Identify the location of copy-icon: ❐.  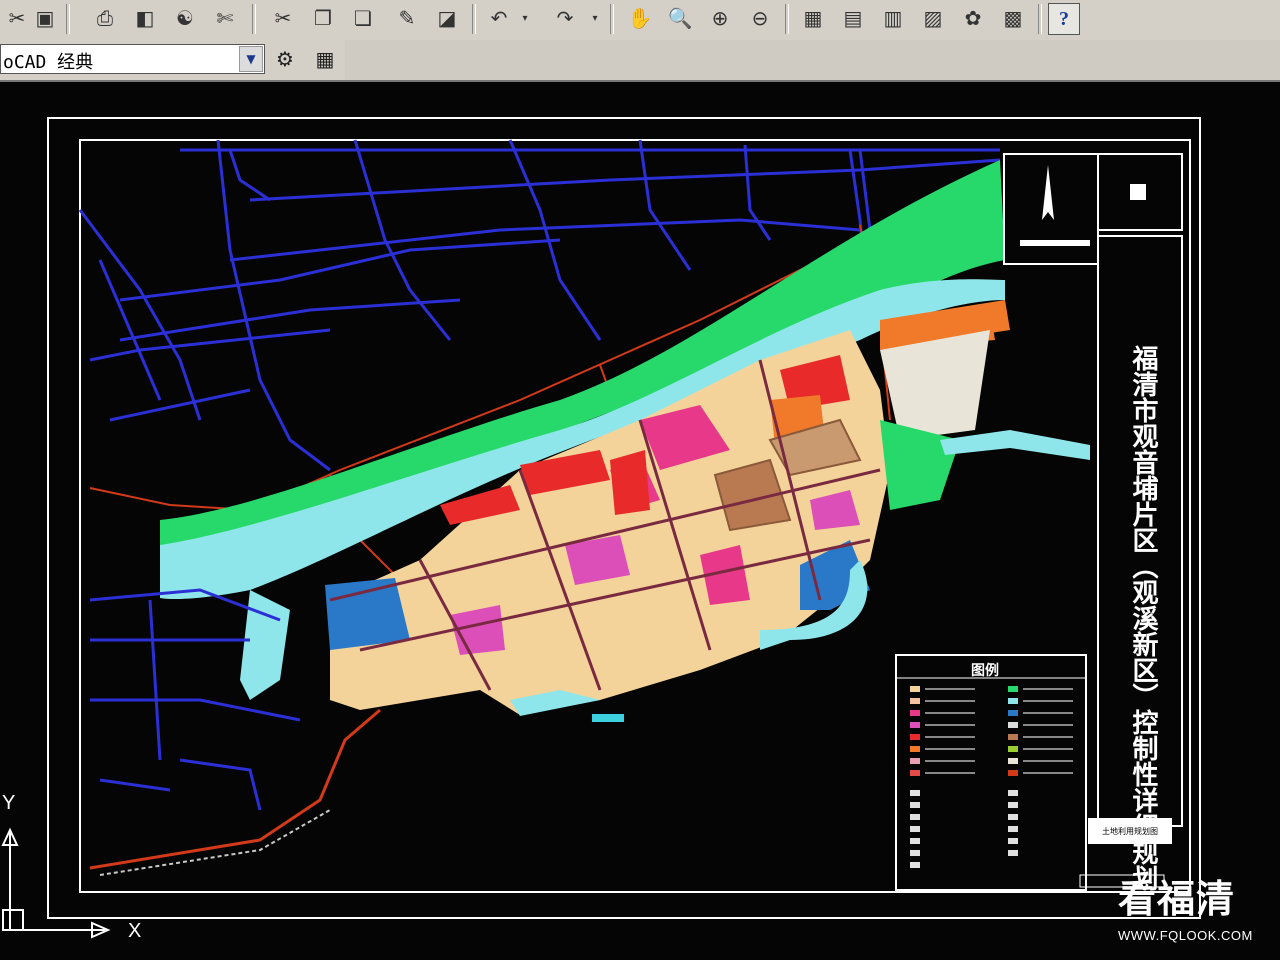
(323, 18).